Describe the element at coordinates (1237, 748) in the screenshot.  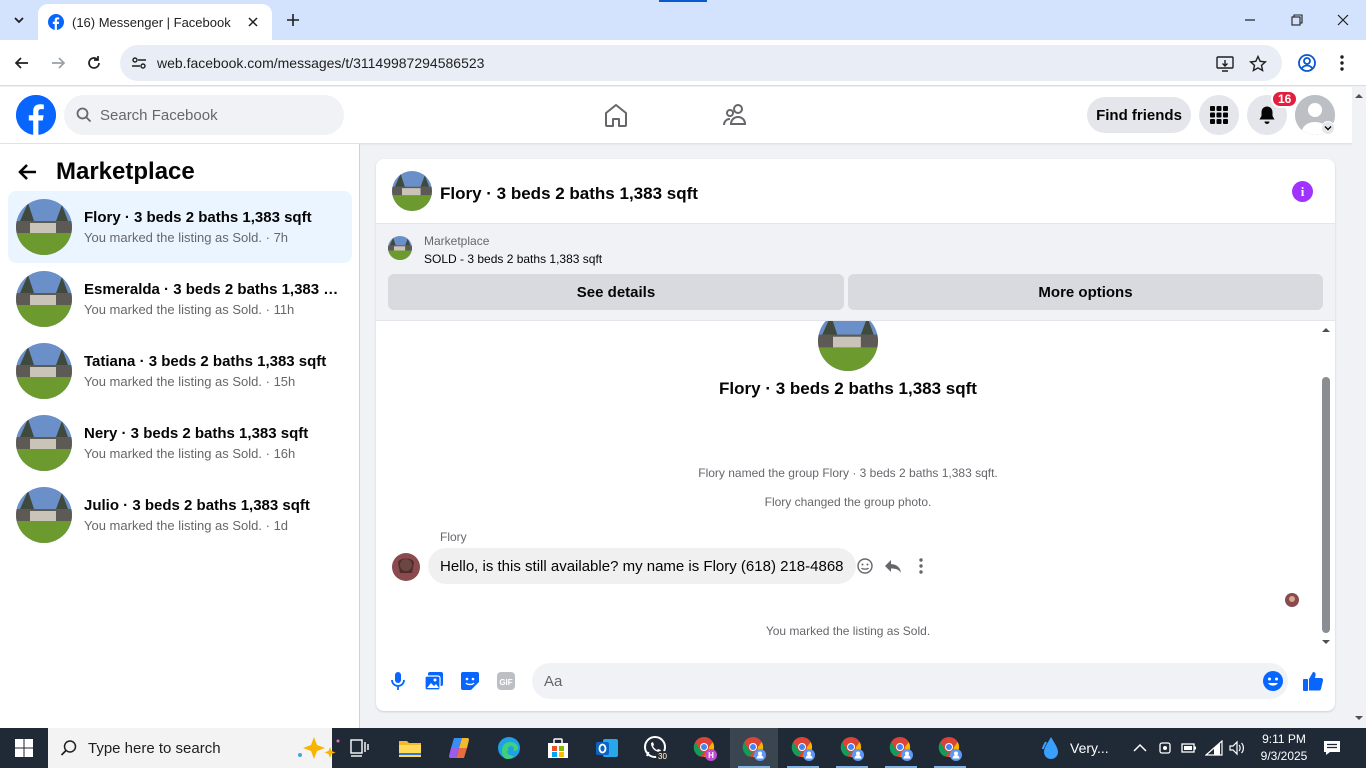
I see `volume-icon` at that location.